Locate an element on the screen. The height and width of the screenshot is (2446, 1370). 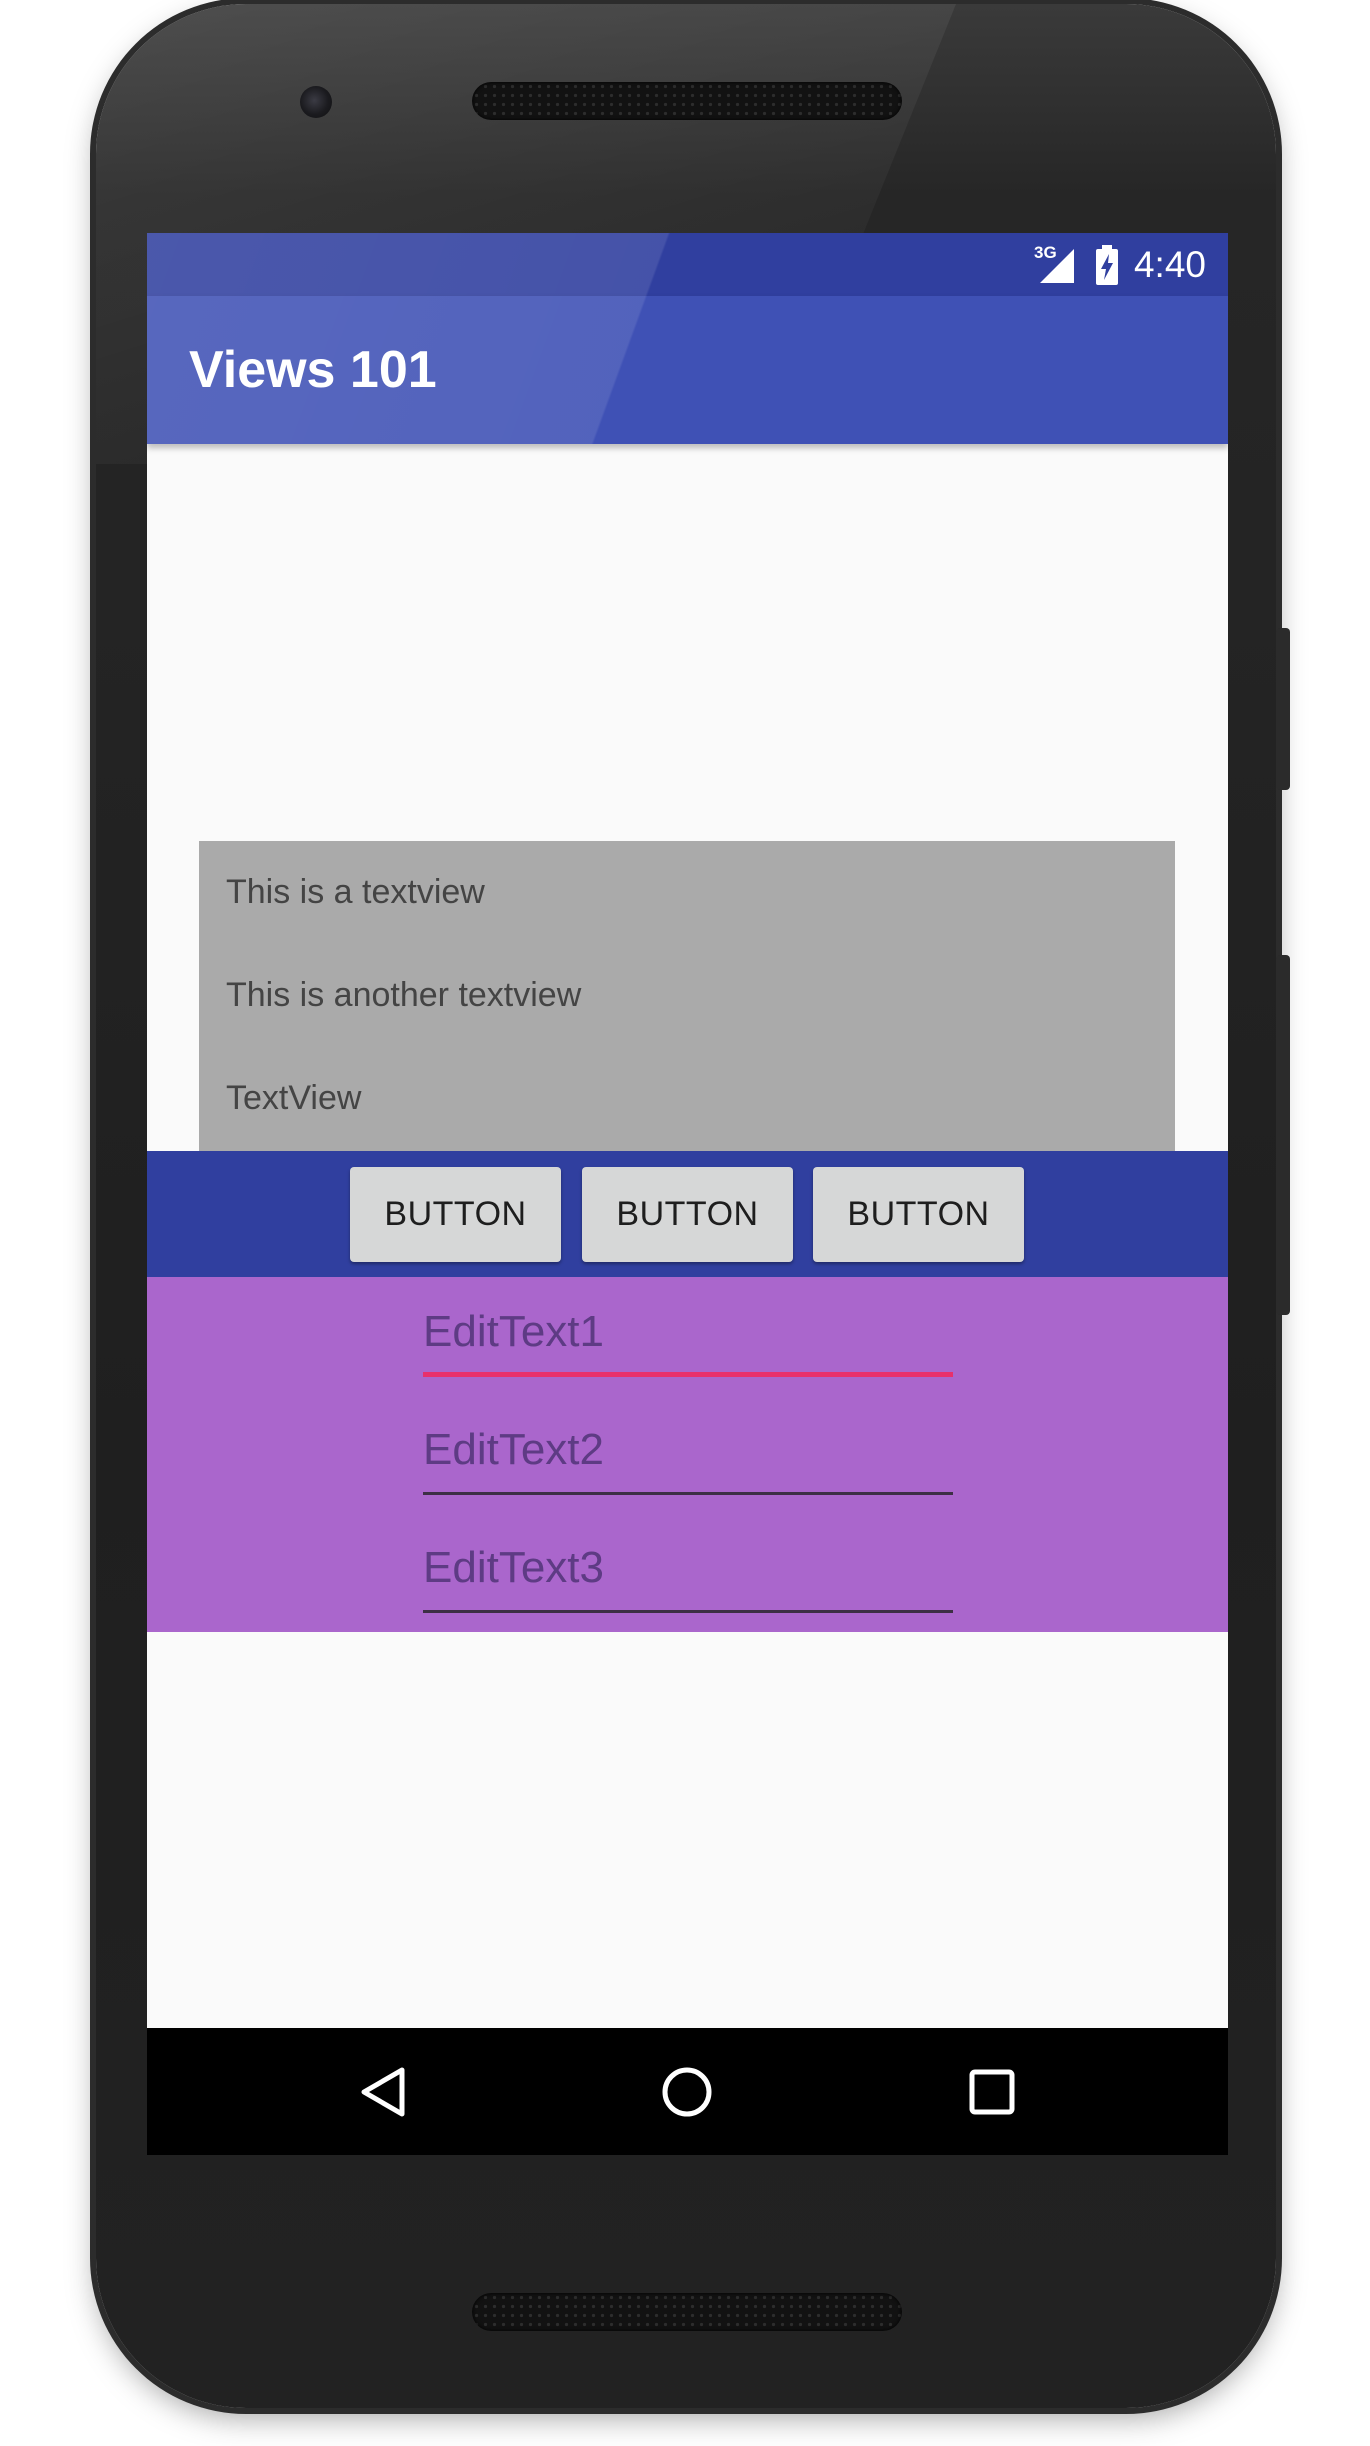
app-title: Views 101 is located at coordinates (313, 370).